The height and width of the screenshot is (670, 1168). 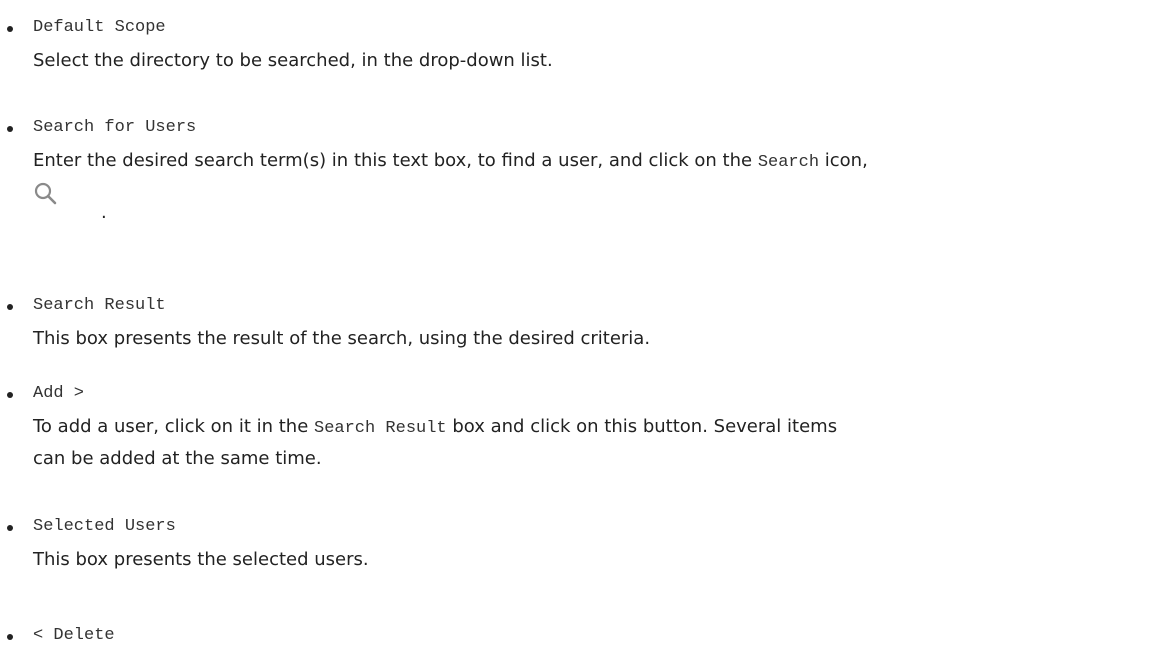 I want to click on period-text: ., so click(x=104, y=212).